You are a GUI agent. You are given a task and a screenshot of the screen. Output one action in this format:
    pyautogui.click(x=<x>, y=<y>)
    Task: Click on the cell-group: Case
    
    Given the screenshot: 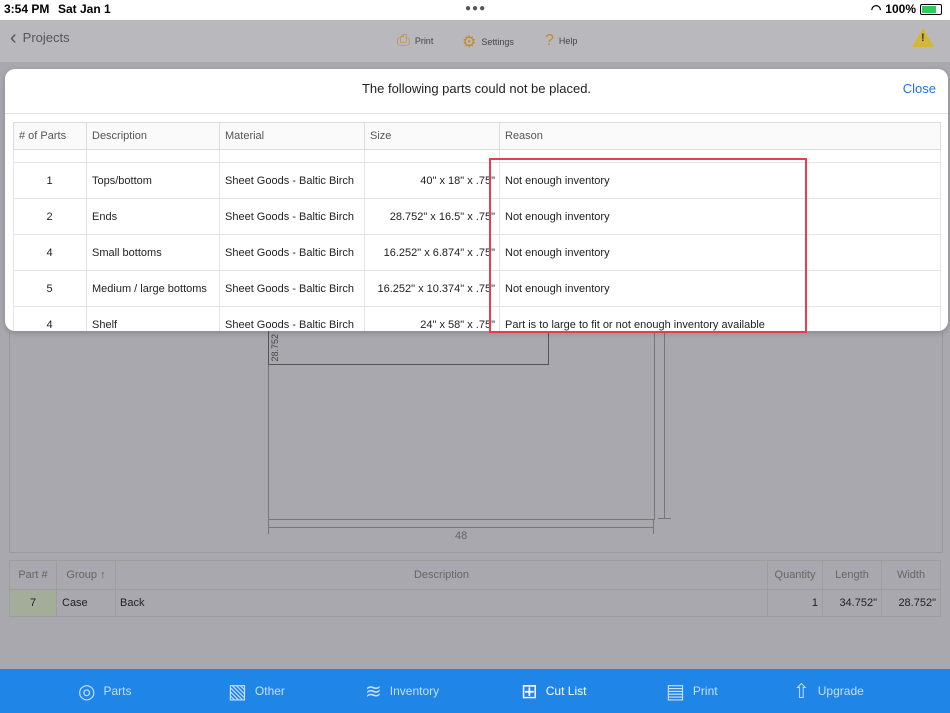 What is the action you would take?
    pyautogui.click(x=86, y=603)
    